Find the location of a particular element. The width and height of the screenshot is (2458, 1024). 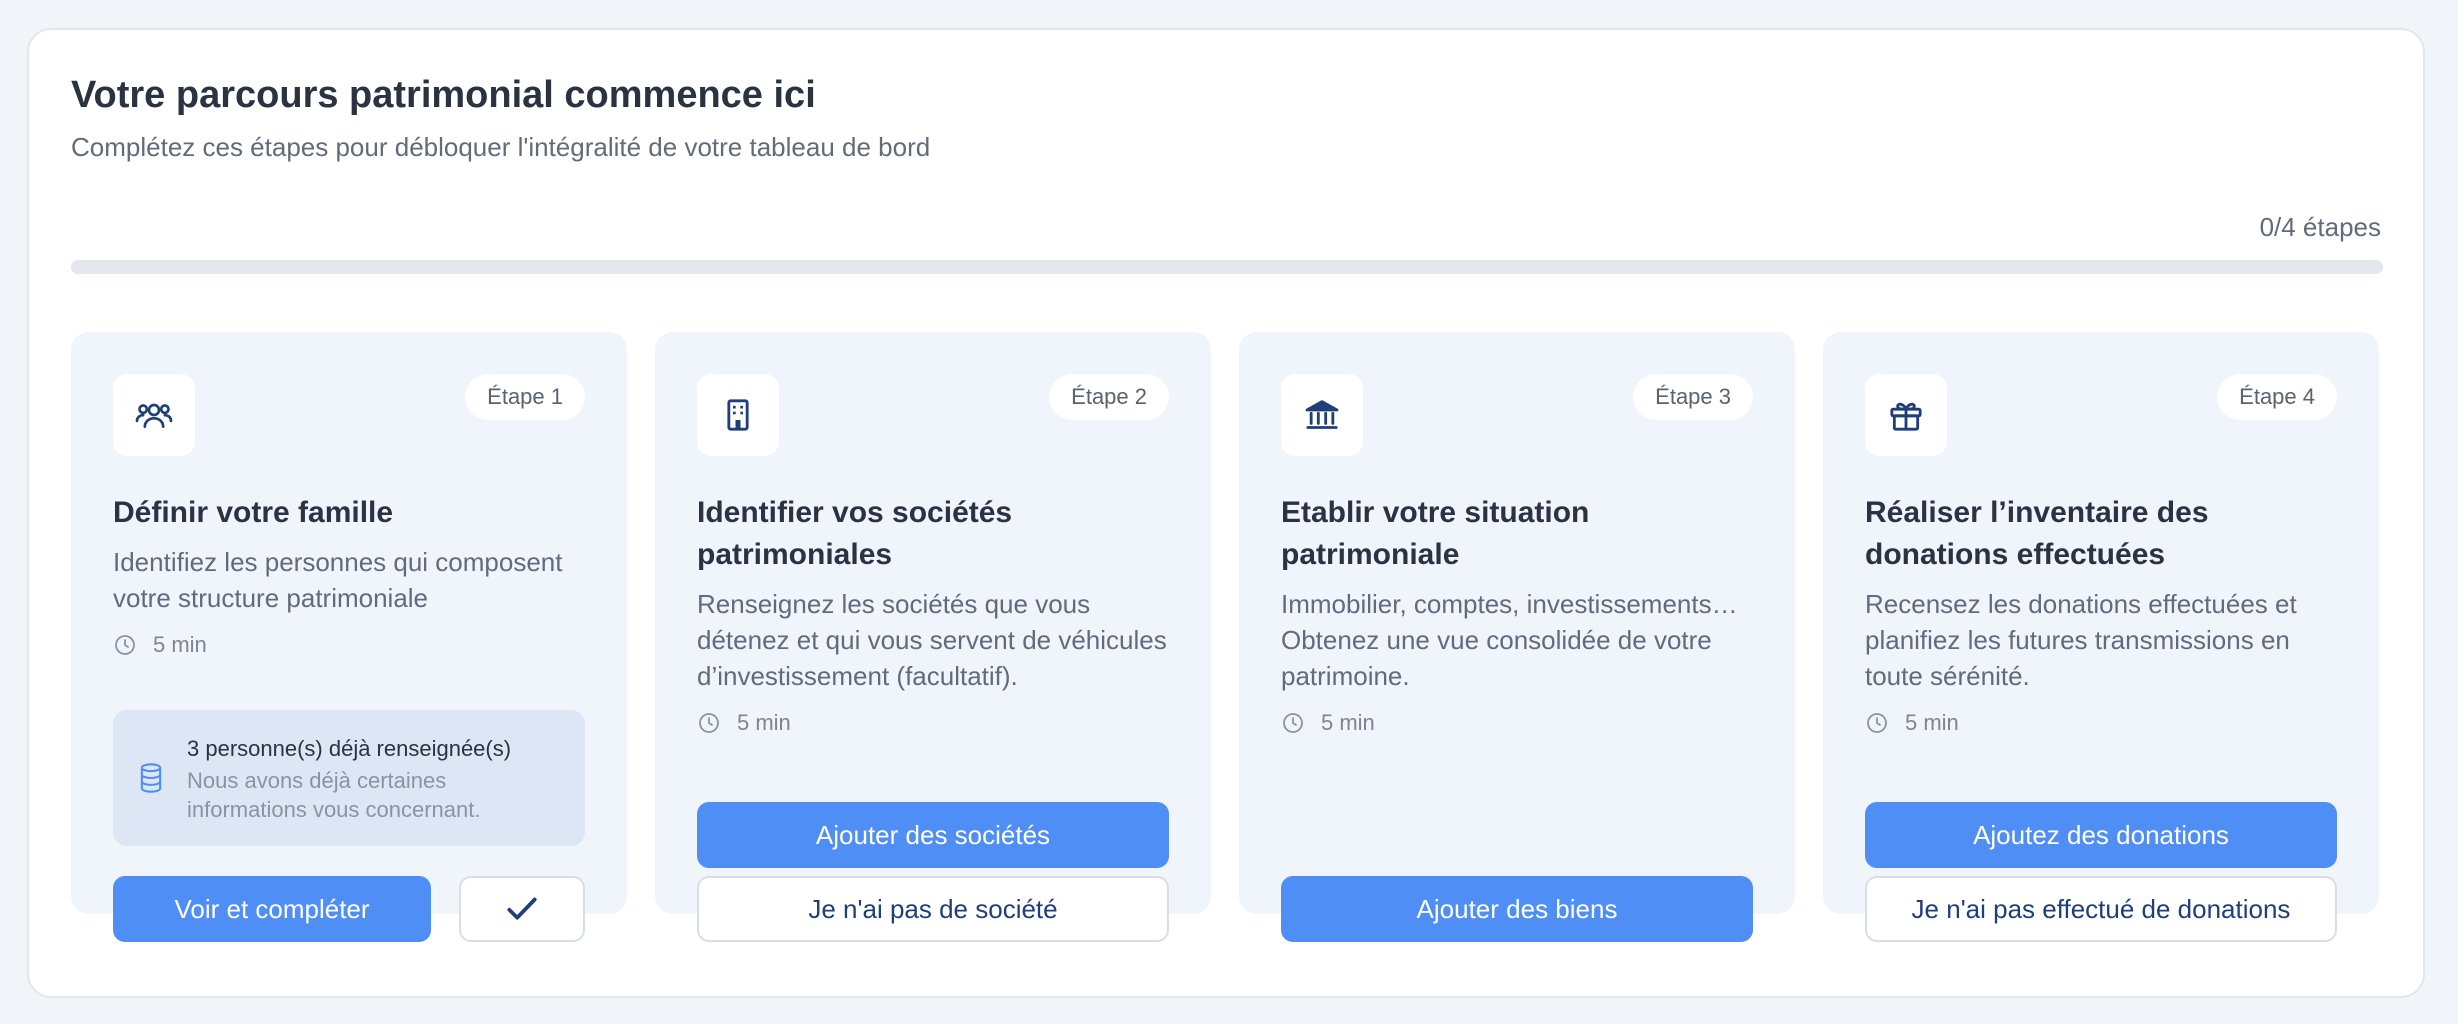

add-donations-button: Ajoutez des donations is located at coordinates (2101, 835).